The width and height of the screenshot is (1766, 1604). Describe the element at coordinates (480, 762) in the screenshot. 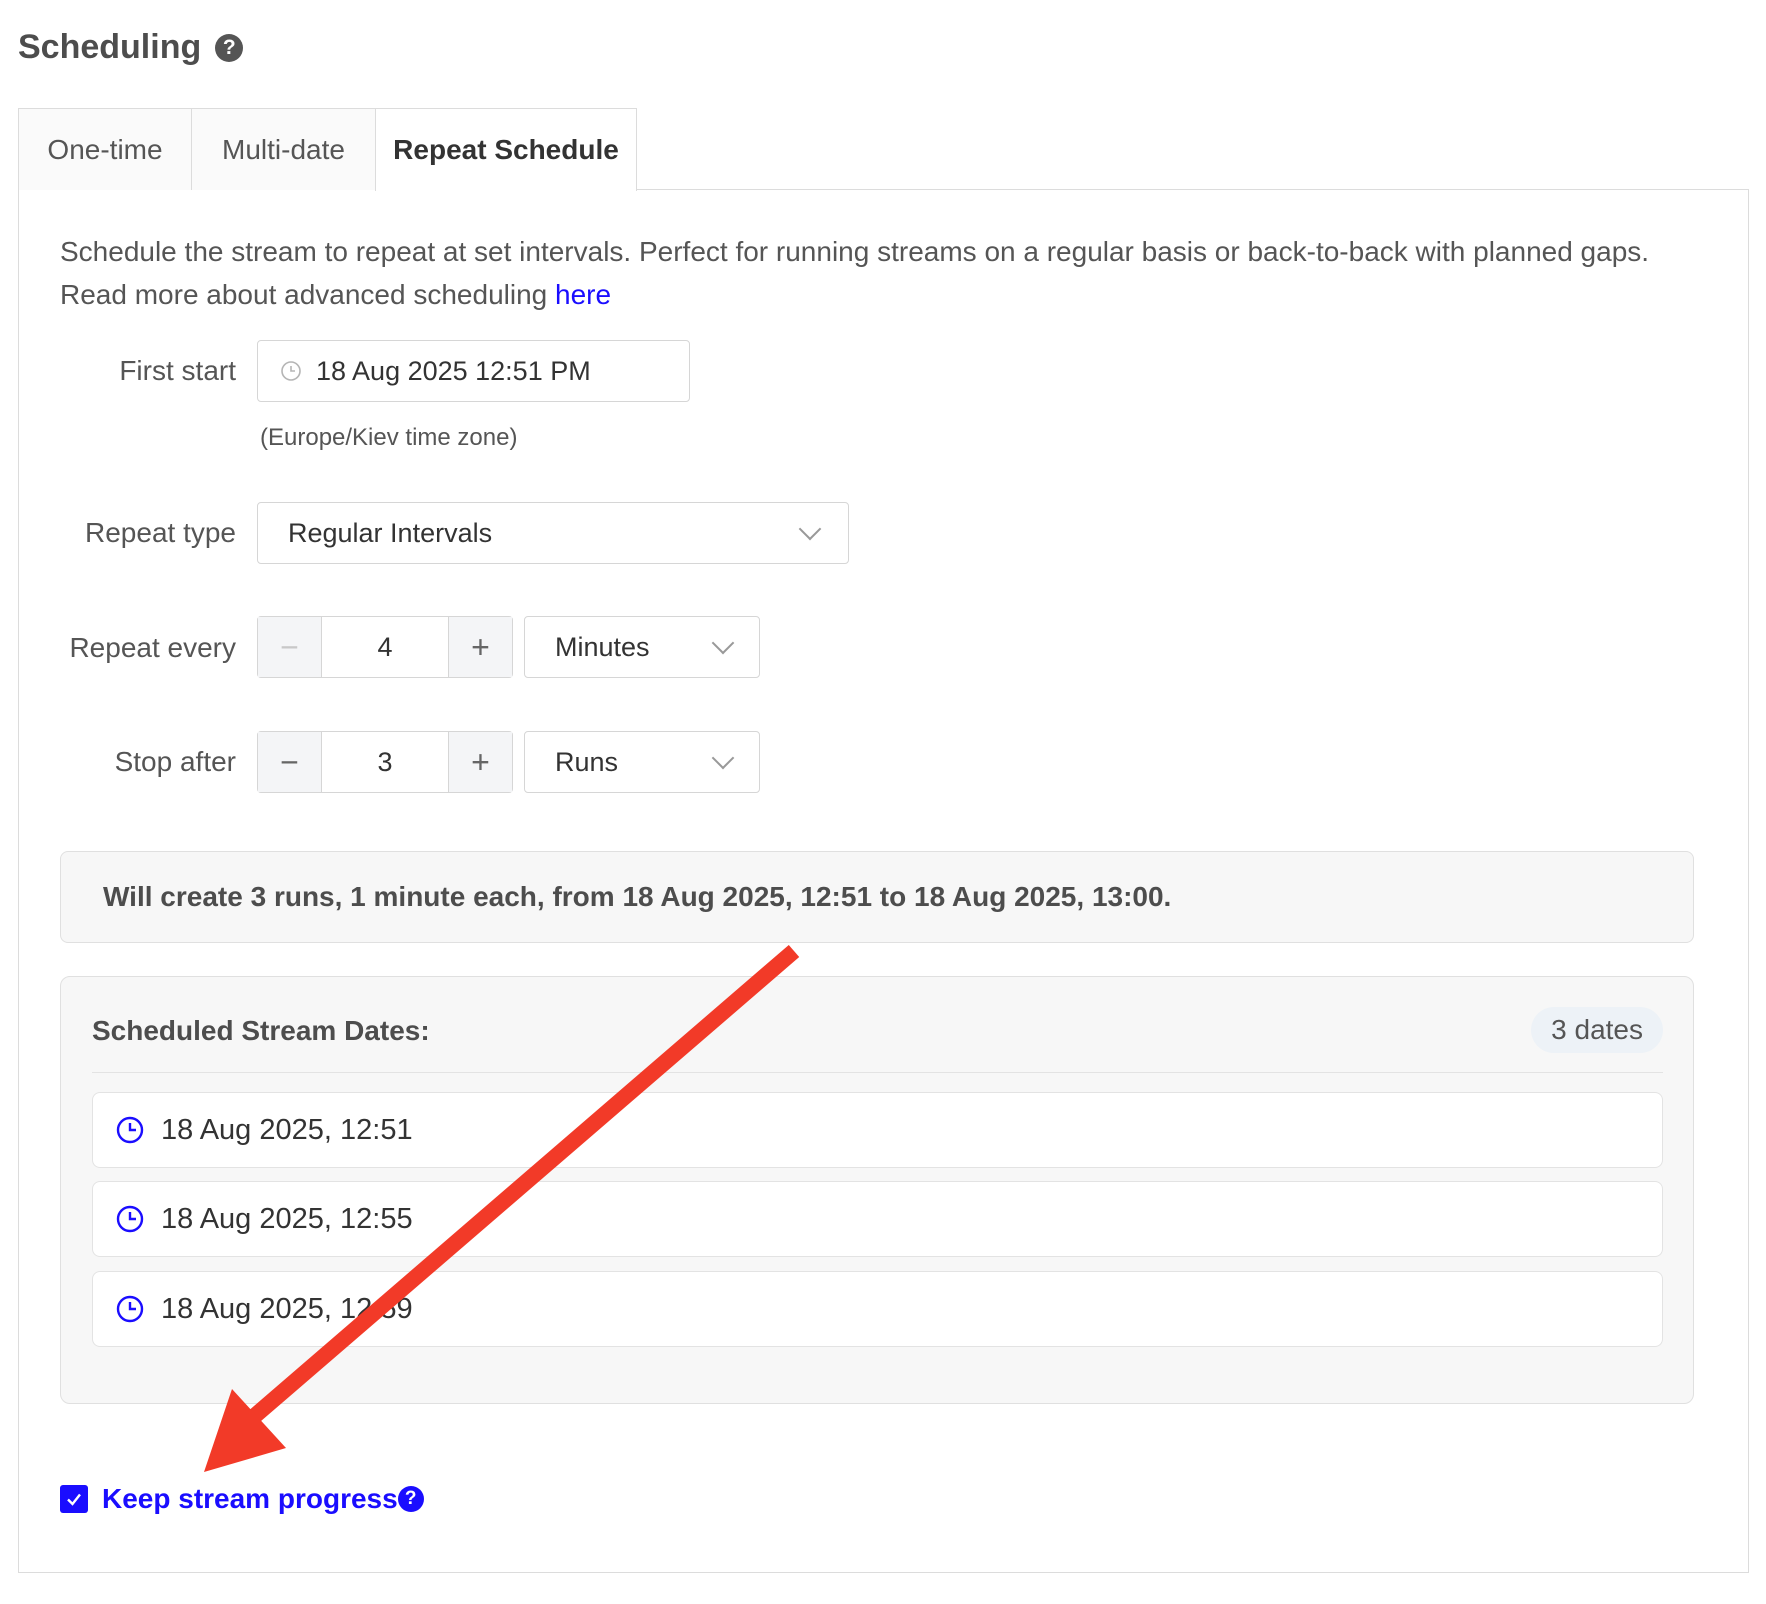

I see `stop-after-increment-button: +` at that location.